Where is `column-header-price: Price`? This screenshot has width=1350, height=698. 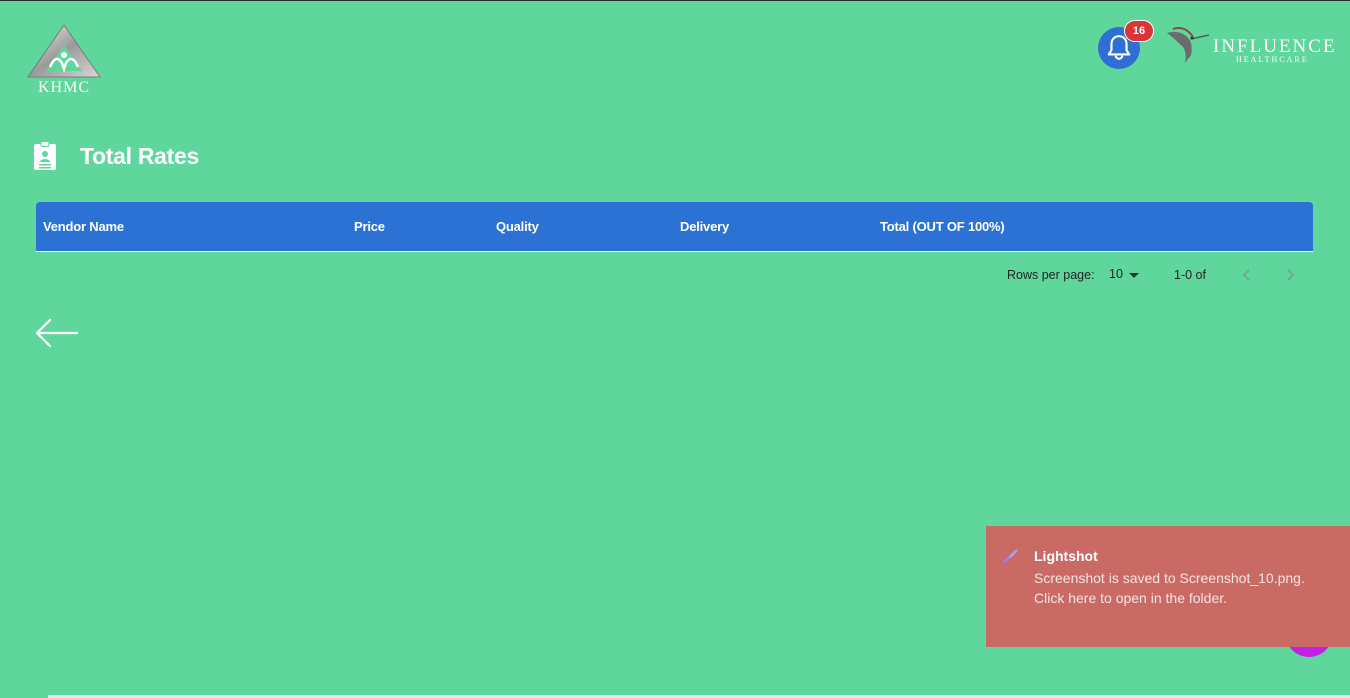 column-header-price: Price is located at coordinates (369, 226).